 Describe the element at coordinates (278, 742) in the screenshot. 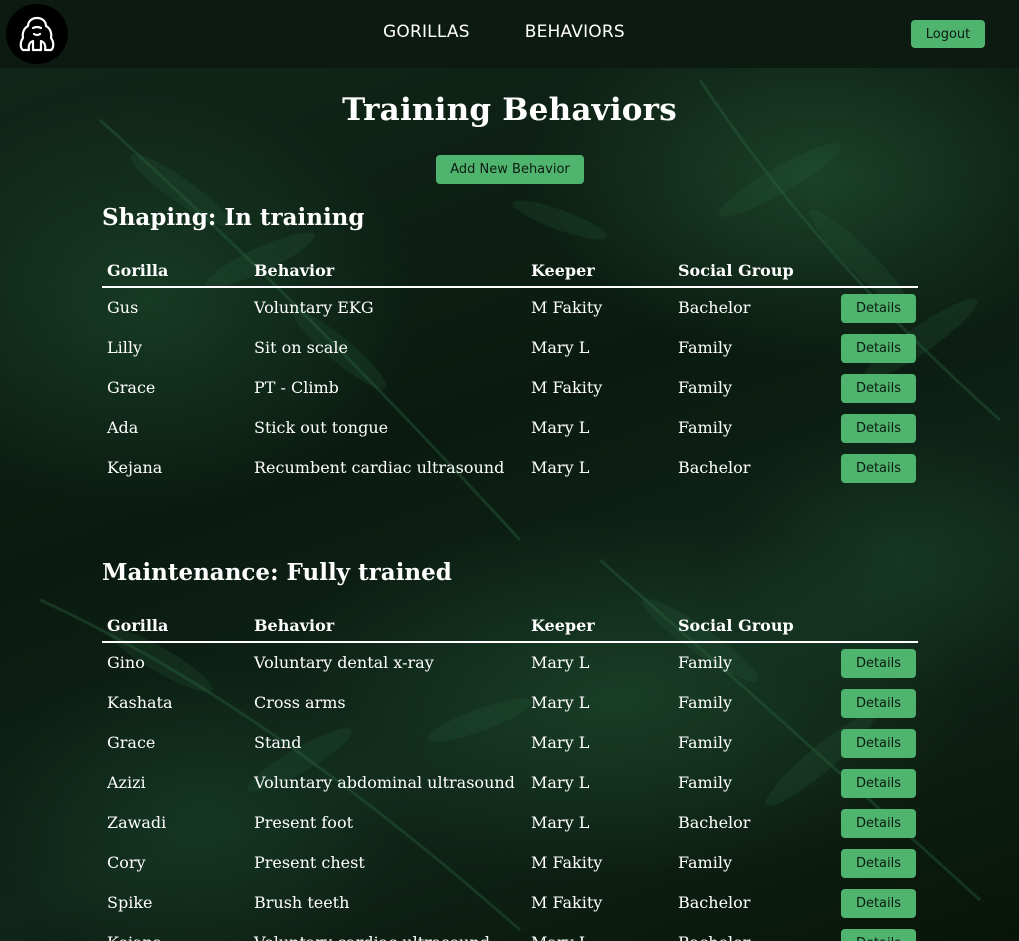

I see `behavior-cell: Stand` at that location.